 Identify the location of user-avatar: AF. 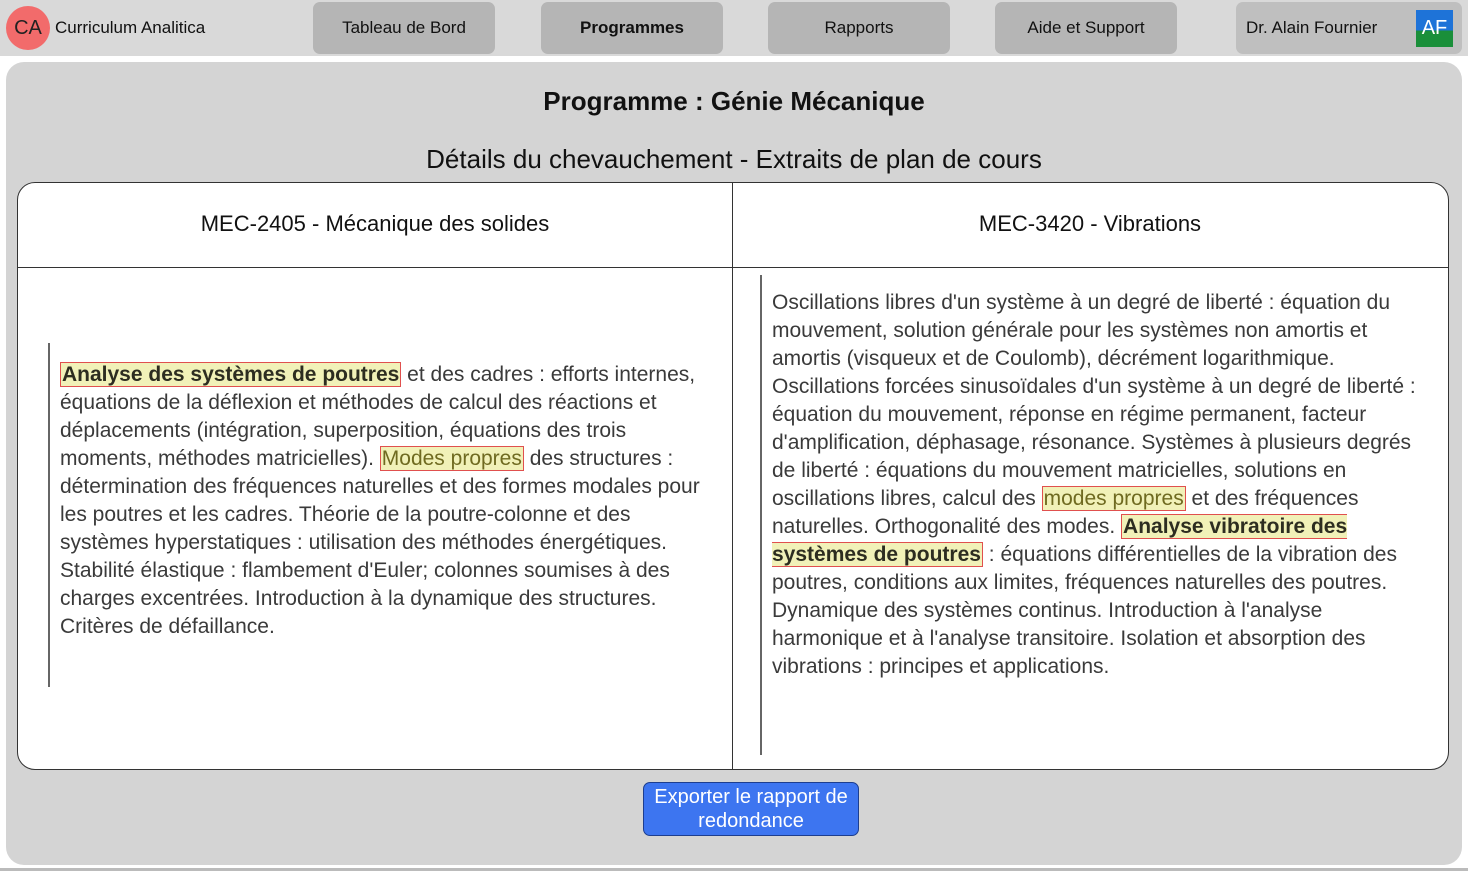
(1434, 28).